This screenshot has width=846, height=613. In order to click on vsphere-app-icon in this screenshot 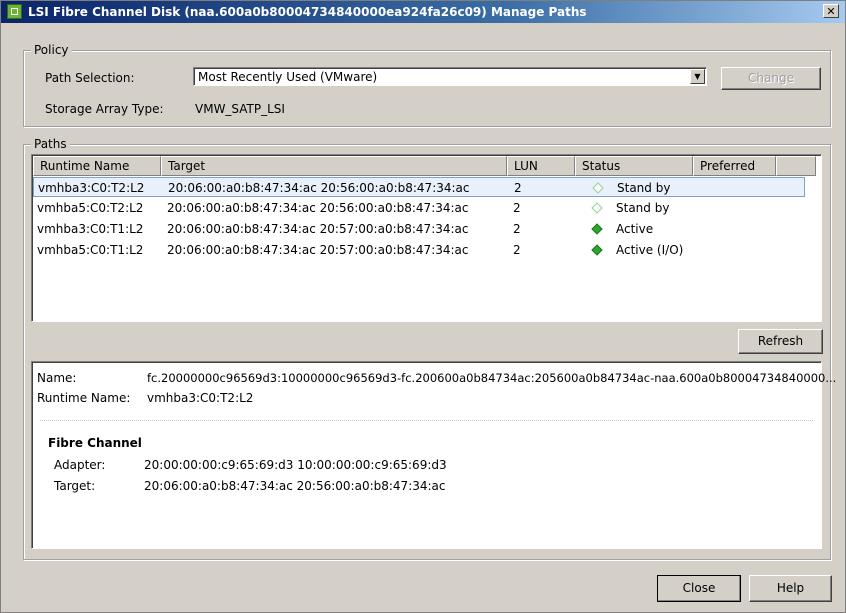, I will do `click(14, 11)`.